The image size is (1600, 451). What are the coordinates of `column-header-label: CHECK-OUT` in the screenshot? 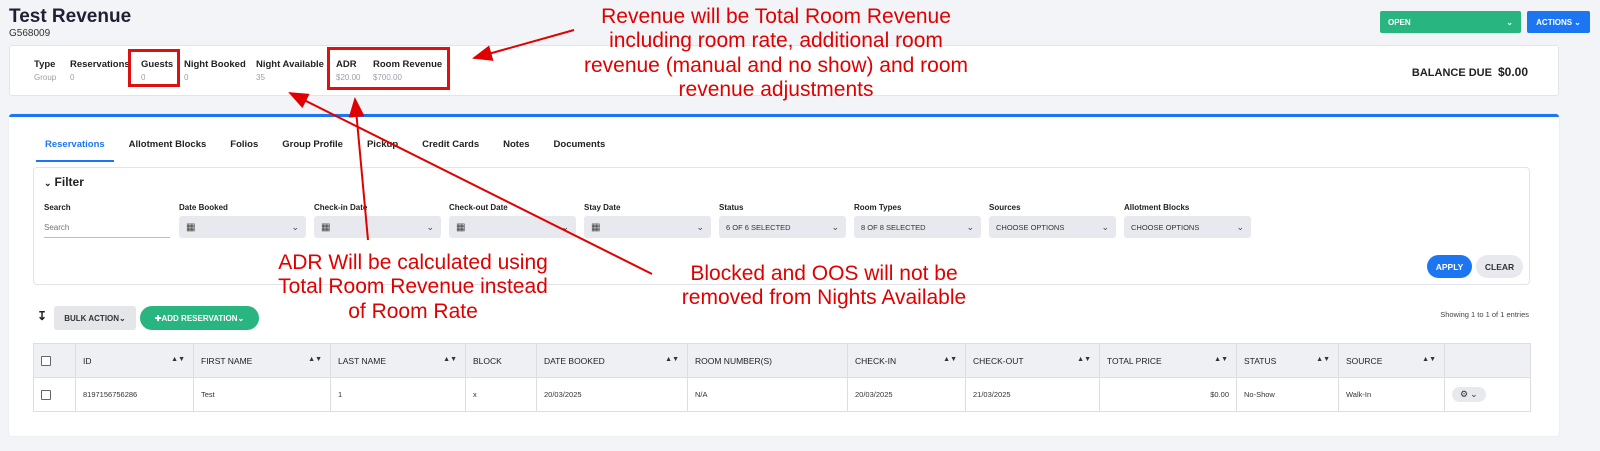 It's located at (998, 360).